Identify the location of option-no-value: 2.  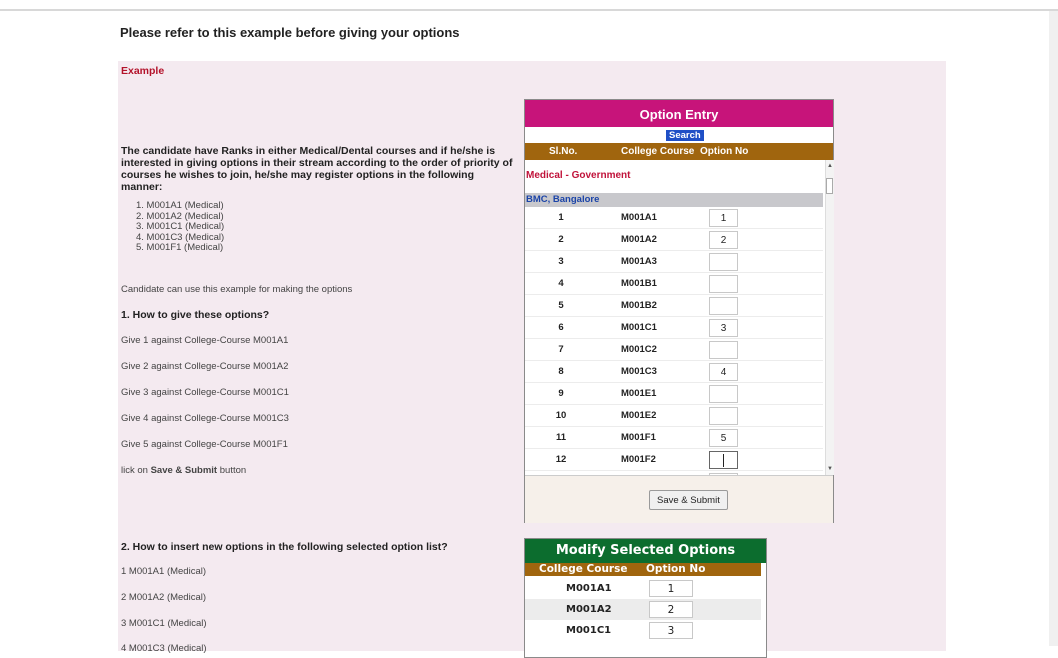
(723, 240).